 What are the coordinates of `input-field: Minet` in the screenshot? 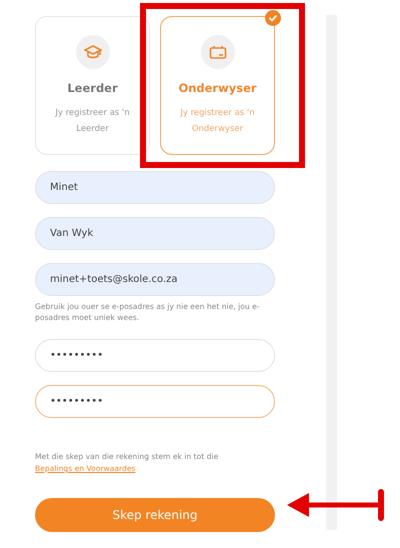 It's located at (155, 187).